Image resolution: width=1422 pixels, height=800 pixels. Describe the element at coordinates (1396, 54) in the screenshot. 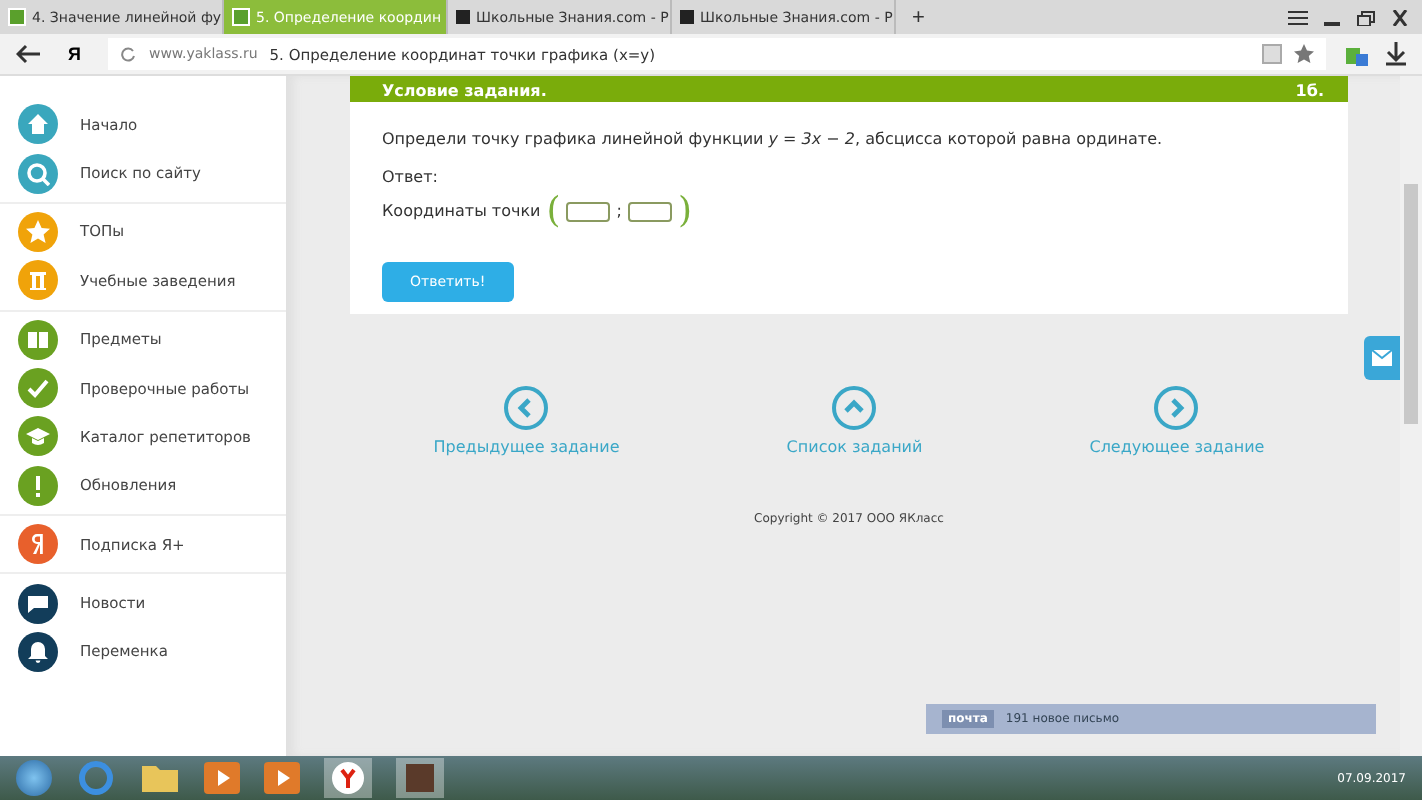

I see `download-icon` at that location.